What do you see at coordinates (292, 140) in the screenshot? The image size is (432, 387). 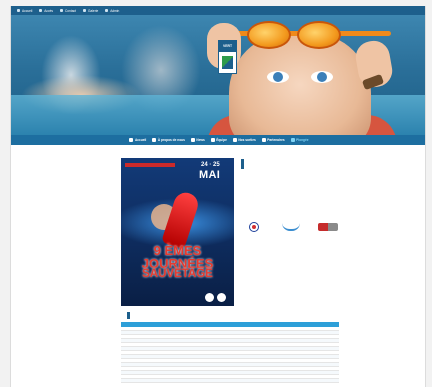 I see `diving-icon` at bounding box center [292, 140].